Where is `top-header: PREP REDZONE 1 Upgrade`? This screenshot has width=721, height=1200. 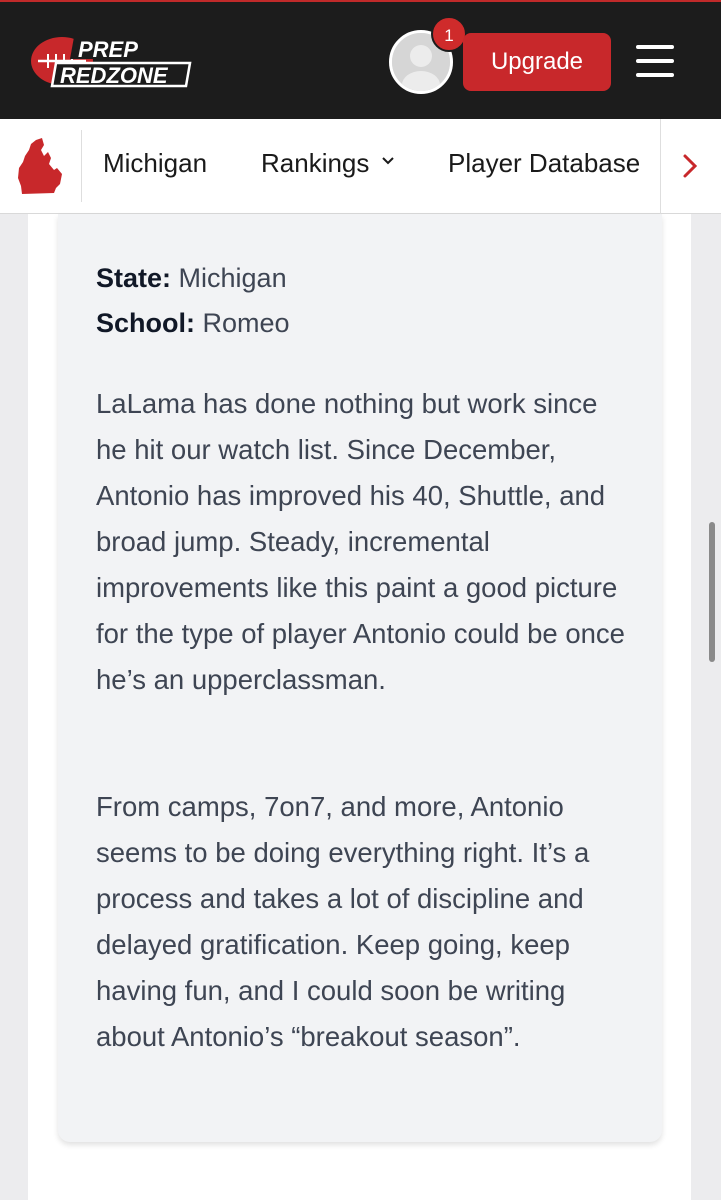 top-header: PREP REDZONE 1 Upgrade is located at coordinates (360, 59).